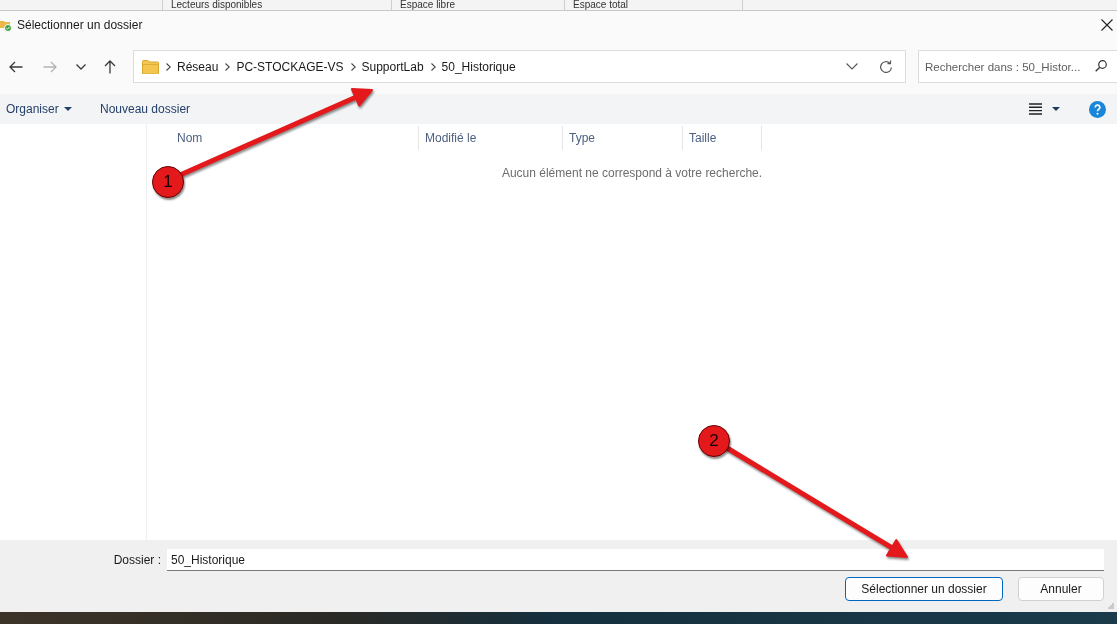  I want to click on column-header: Lecteurs disponibles, so click(277, 5).